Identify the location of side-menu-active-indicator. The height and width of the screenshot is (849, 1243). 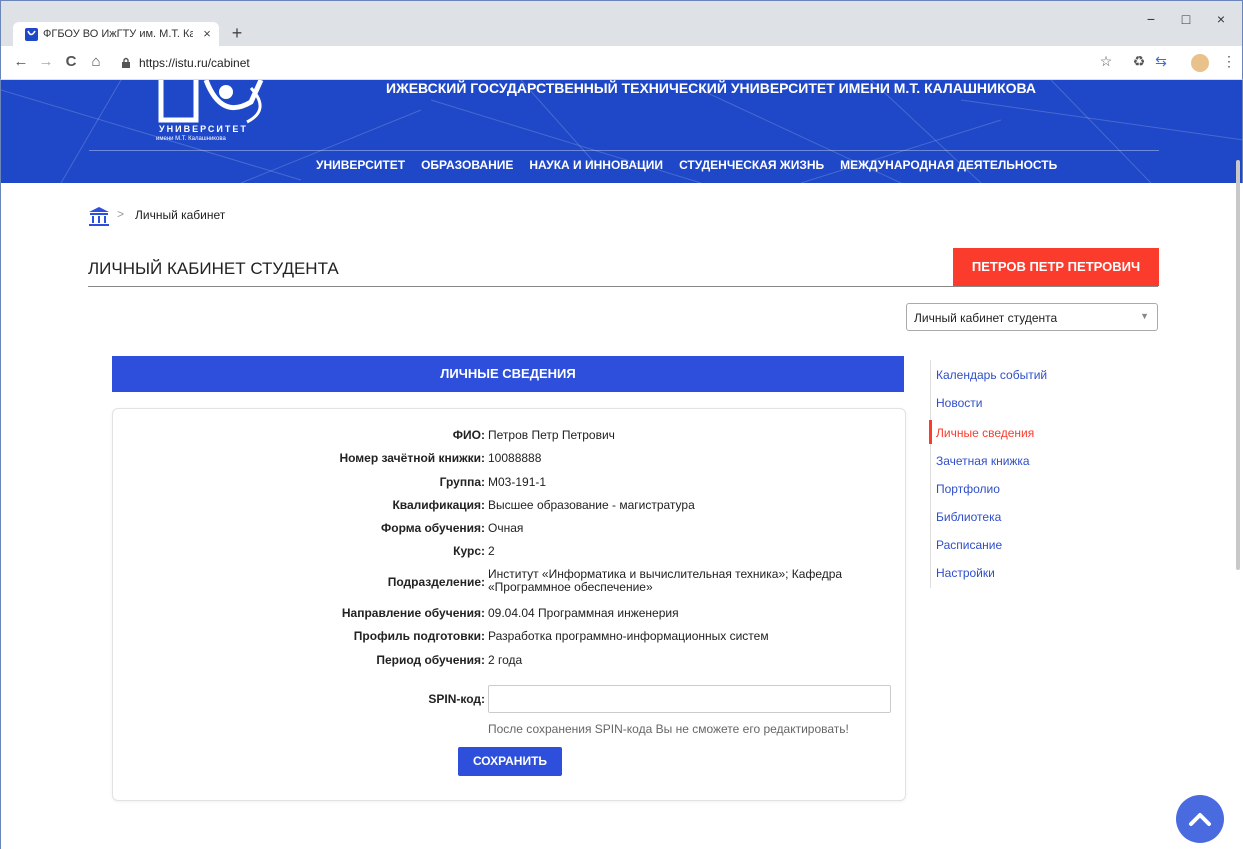
(930, 432).